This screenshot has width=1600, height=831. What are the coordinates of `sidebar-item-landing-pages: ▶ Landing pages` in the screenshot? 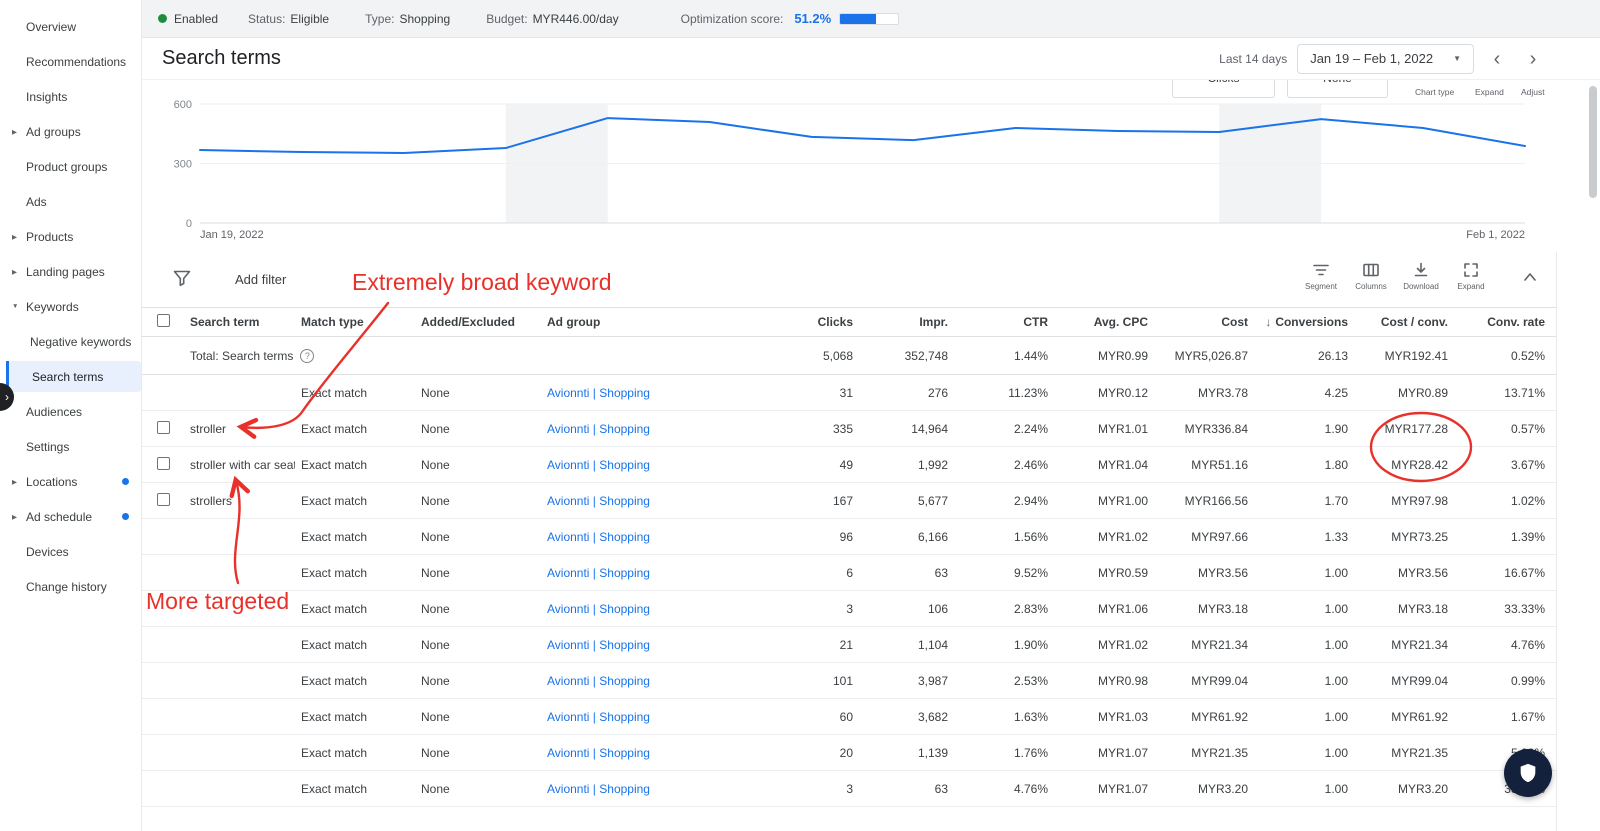 It's located at (70, 271).